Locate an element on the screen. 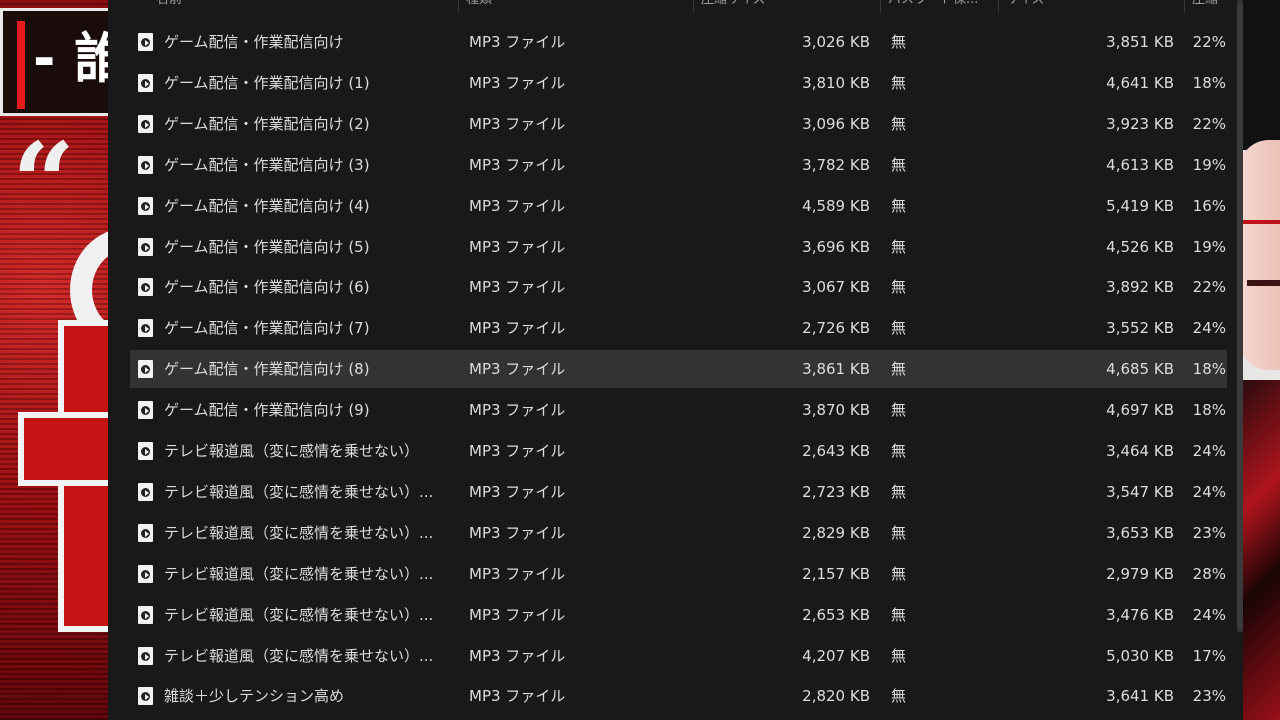 The width and height of the screenshot is (1280, 720). background-thumbnail-left: - 誰 “ is located at coordinates (54, 360).